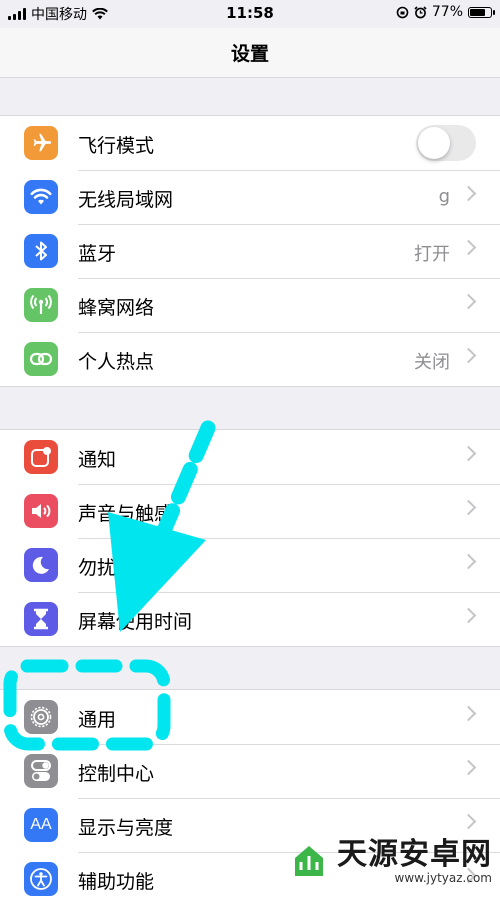  I want to click on moon-icon, so click(41, 565).